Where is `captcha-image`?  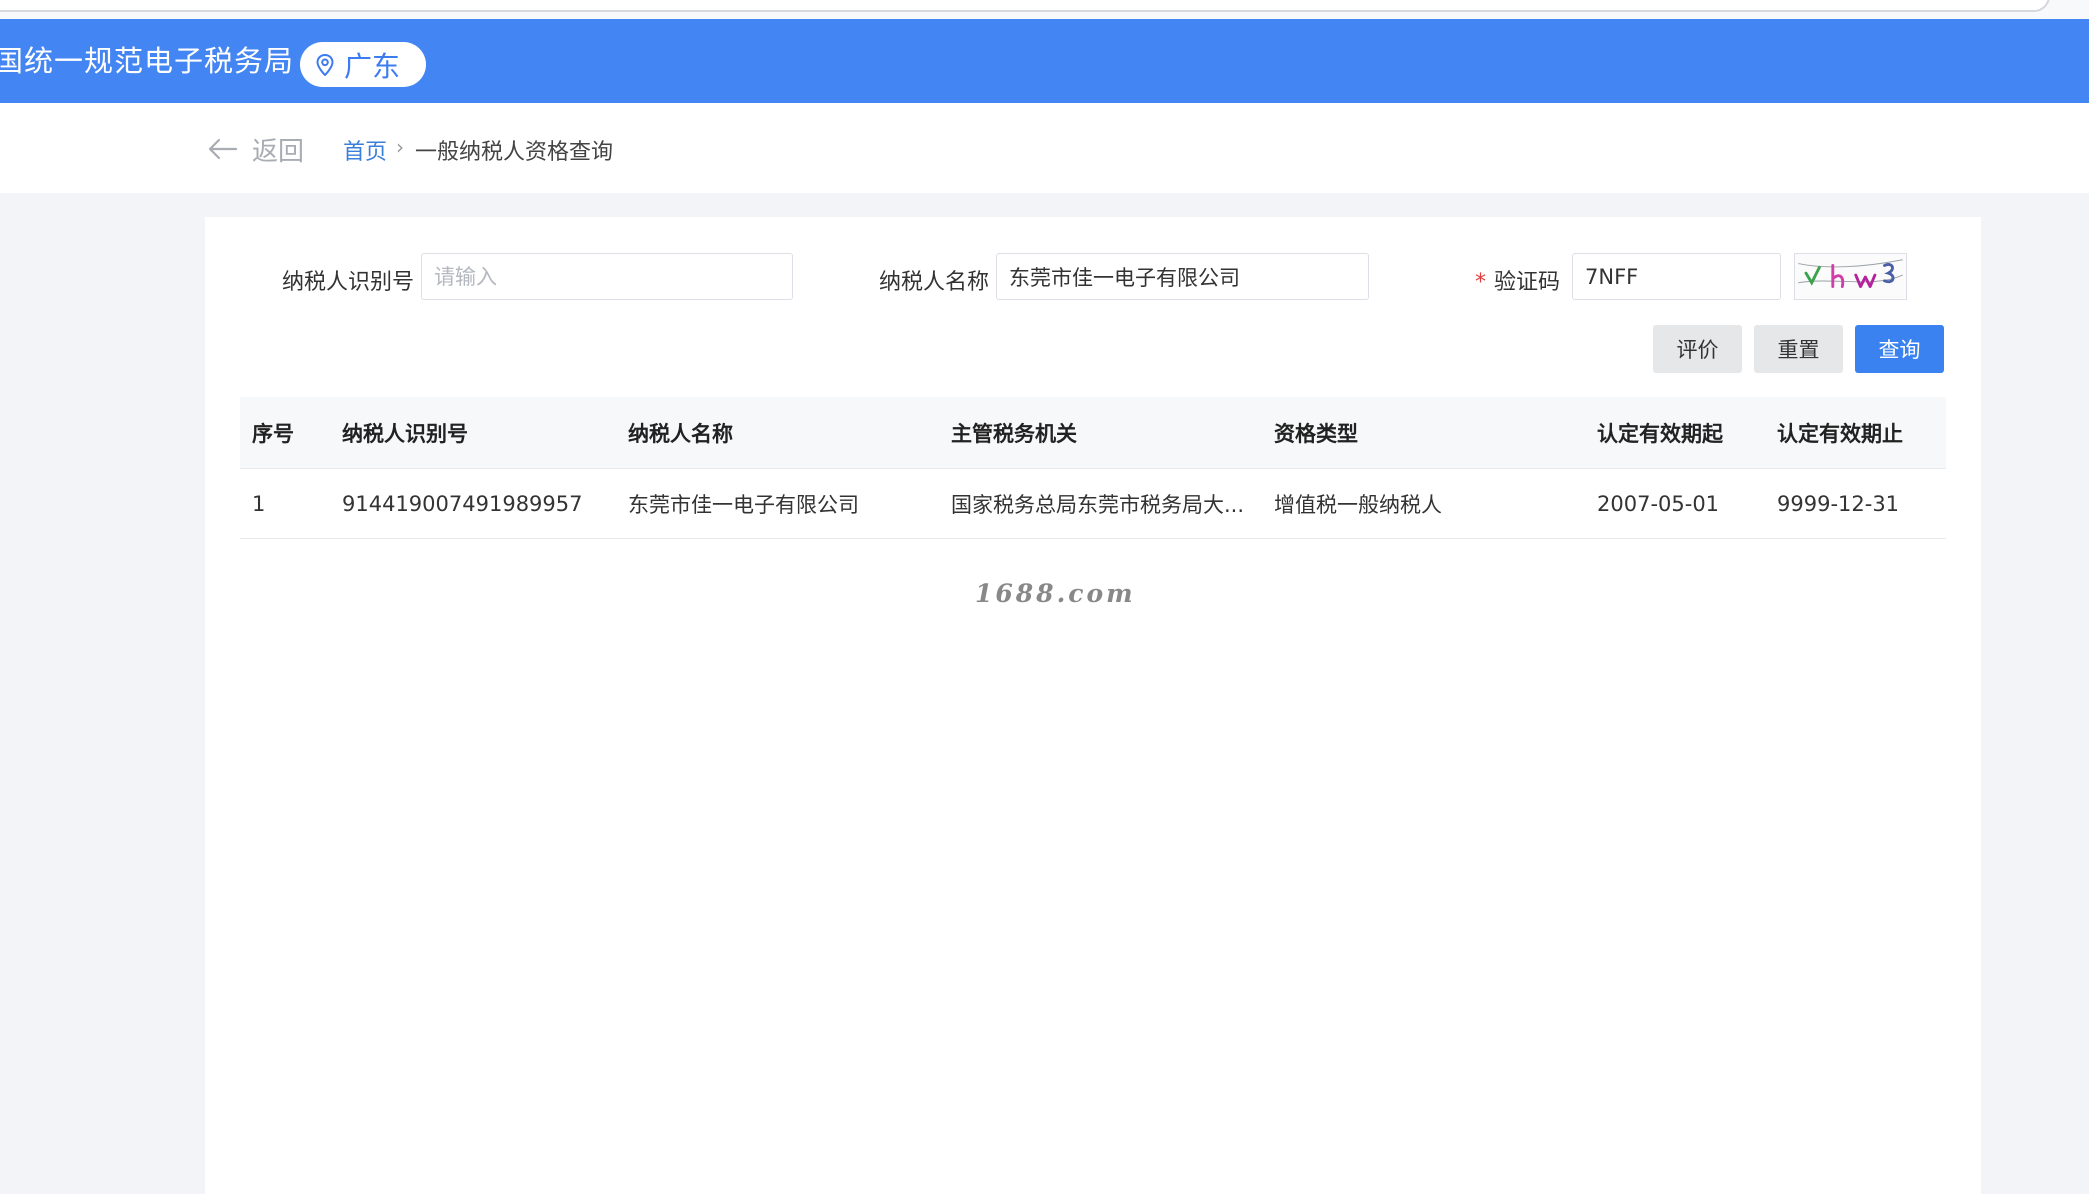
captcha-image is located at coordinates (1850, 276).